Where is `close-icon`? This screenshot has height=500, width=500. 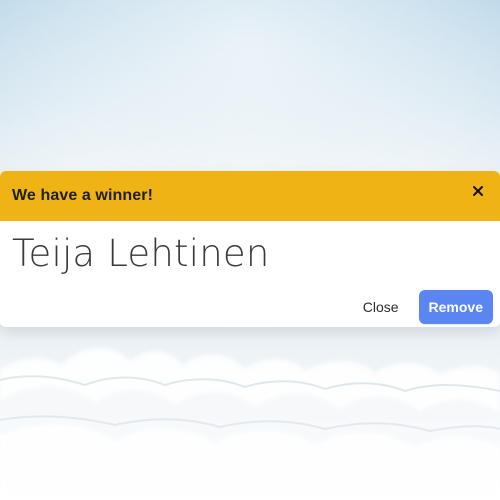 close-icon is located at coordinates (478, 191).